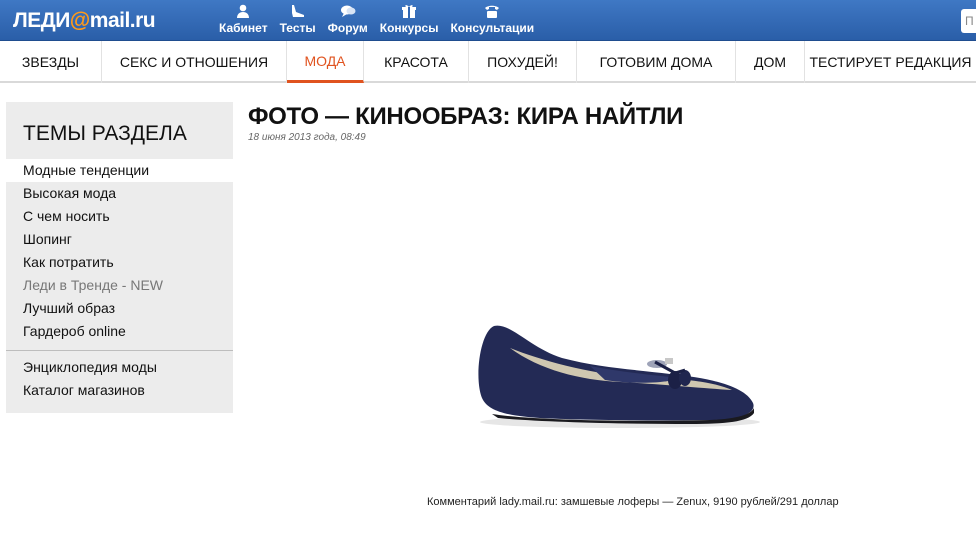 The width and height of the screenshot is (976, 553). What do you see at coordinates (119, 193) in the screenshot?
I see `sidebar-item-haute-couture: Высокая мода` at bounding box center [119, 193].